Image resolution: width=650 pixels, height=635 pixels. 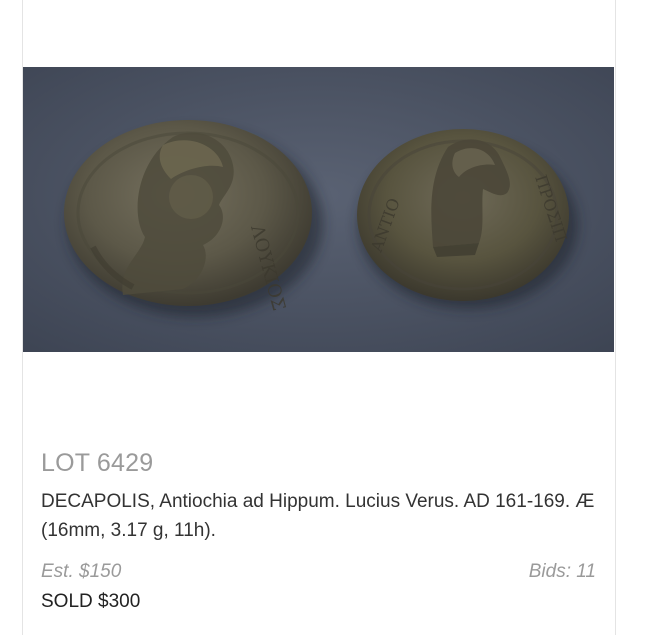 I want to click on estimate: Est. $150, so click(x=81, y=571).